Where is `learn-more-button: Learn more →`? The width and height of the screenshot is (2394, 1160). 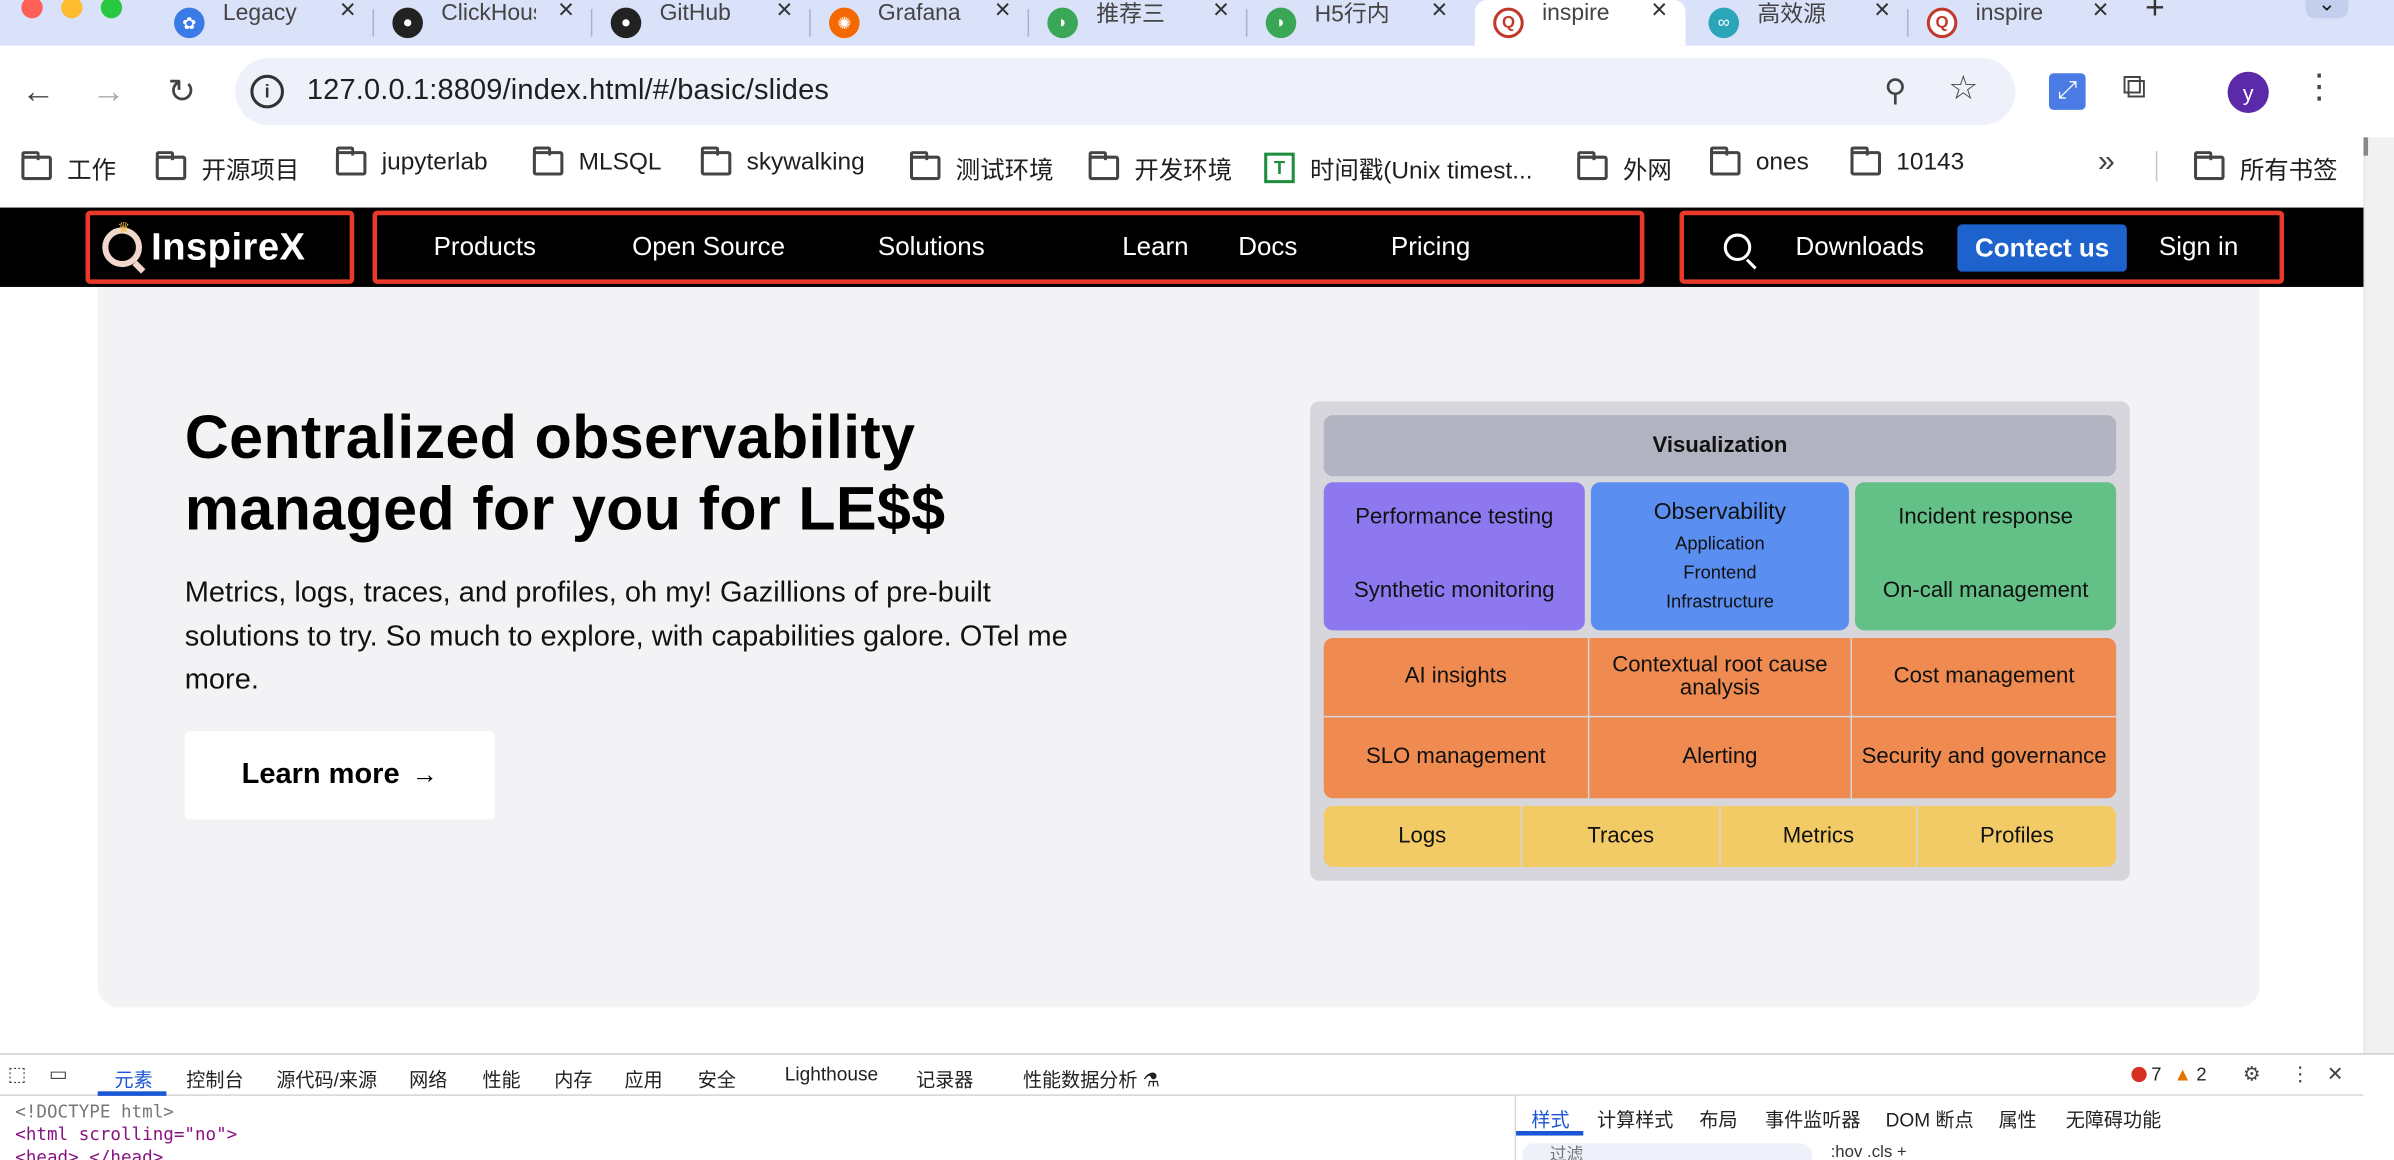 learn-more-button: Learn more → is located at coordinates (339, 775).